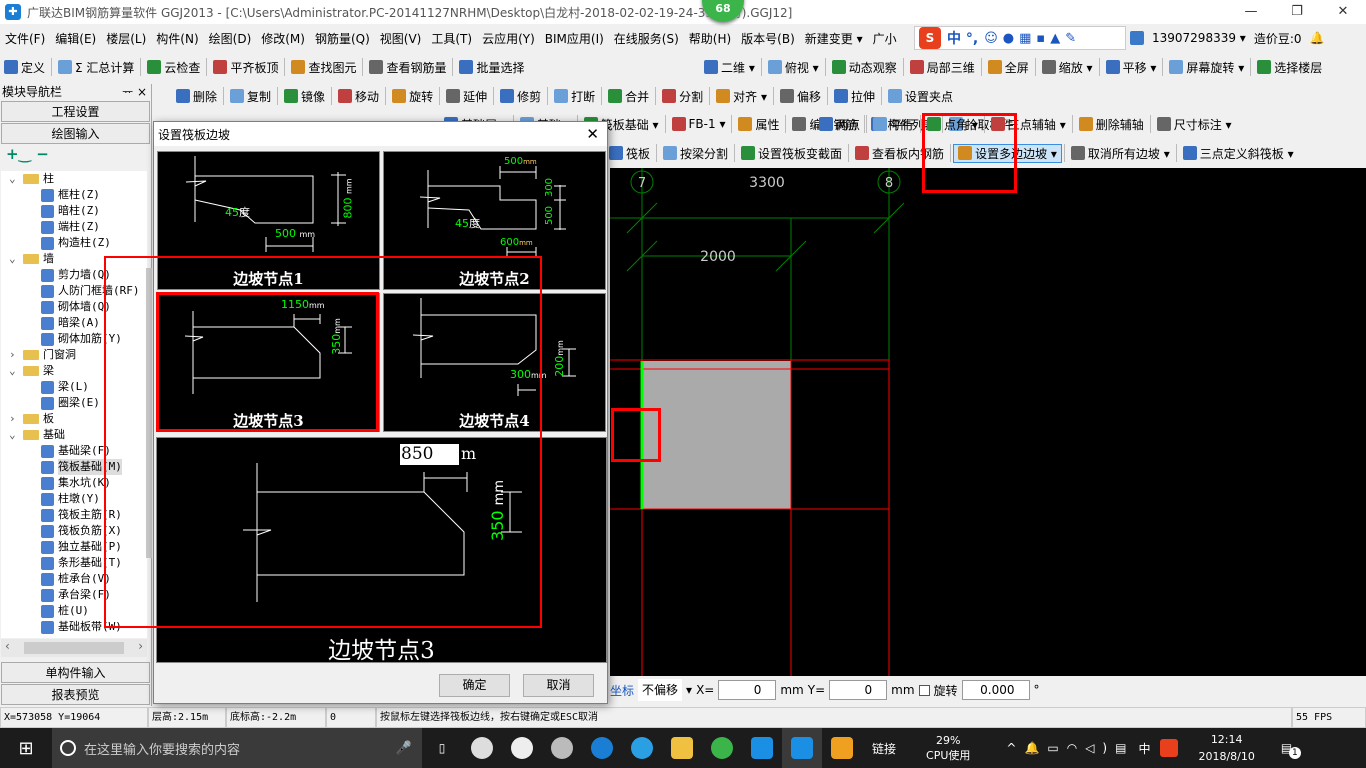  Describe the element at coordinates (722, 748) in the screenshot. I see `browser-green-icon` at that location.